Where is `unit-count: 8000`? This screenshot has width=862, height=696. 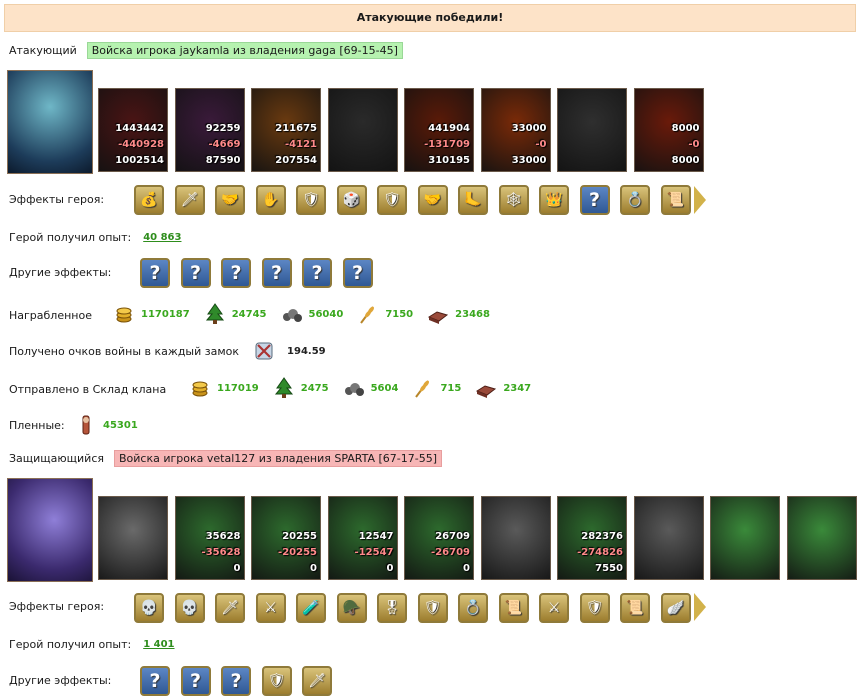
unit-count: 8000 is located at coordinates (685, 128).